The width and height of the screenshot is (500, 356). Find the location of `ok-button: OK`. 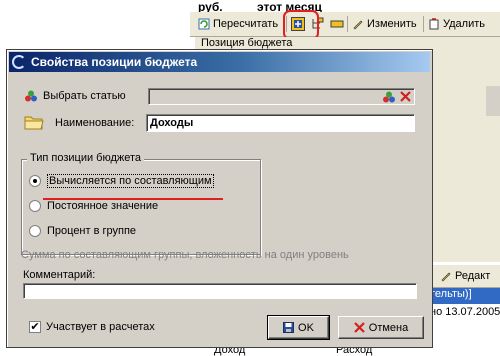

ok-button: OK is located at coordinates (298, 327).